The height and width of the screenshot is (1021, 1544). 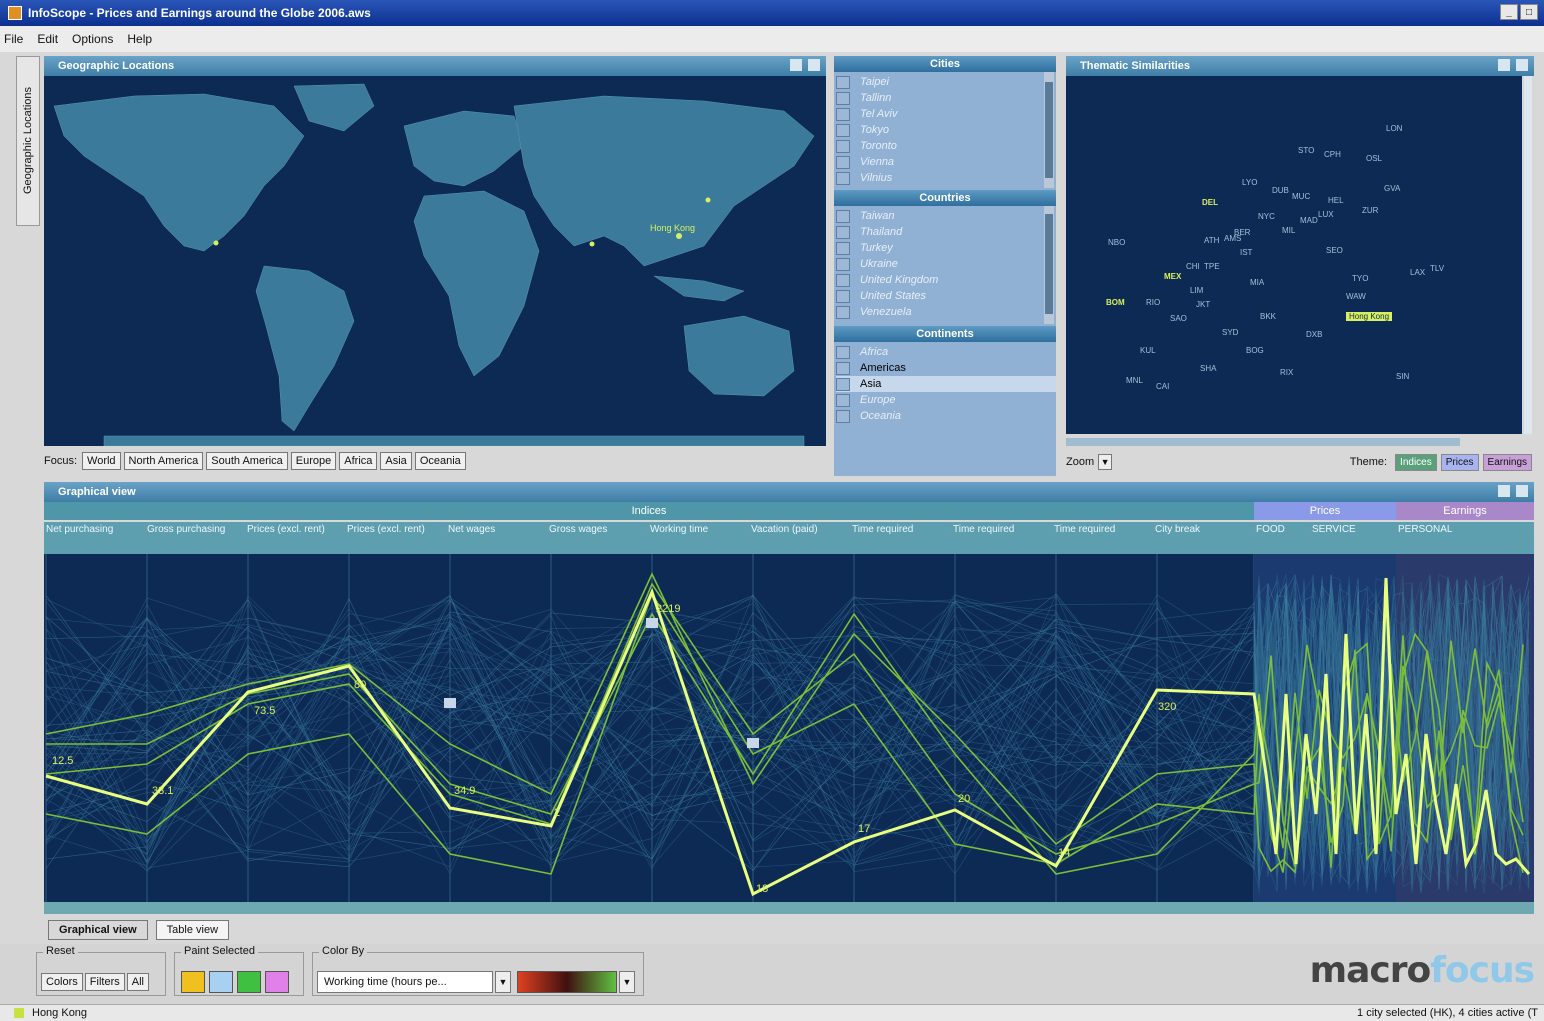 What do you see at coordinates (1334, 250) in the screenshot?
I see `city-code-label: SEO` at bounding box center [1334, 250].